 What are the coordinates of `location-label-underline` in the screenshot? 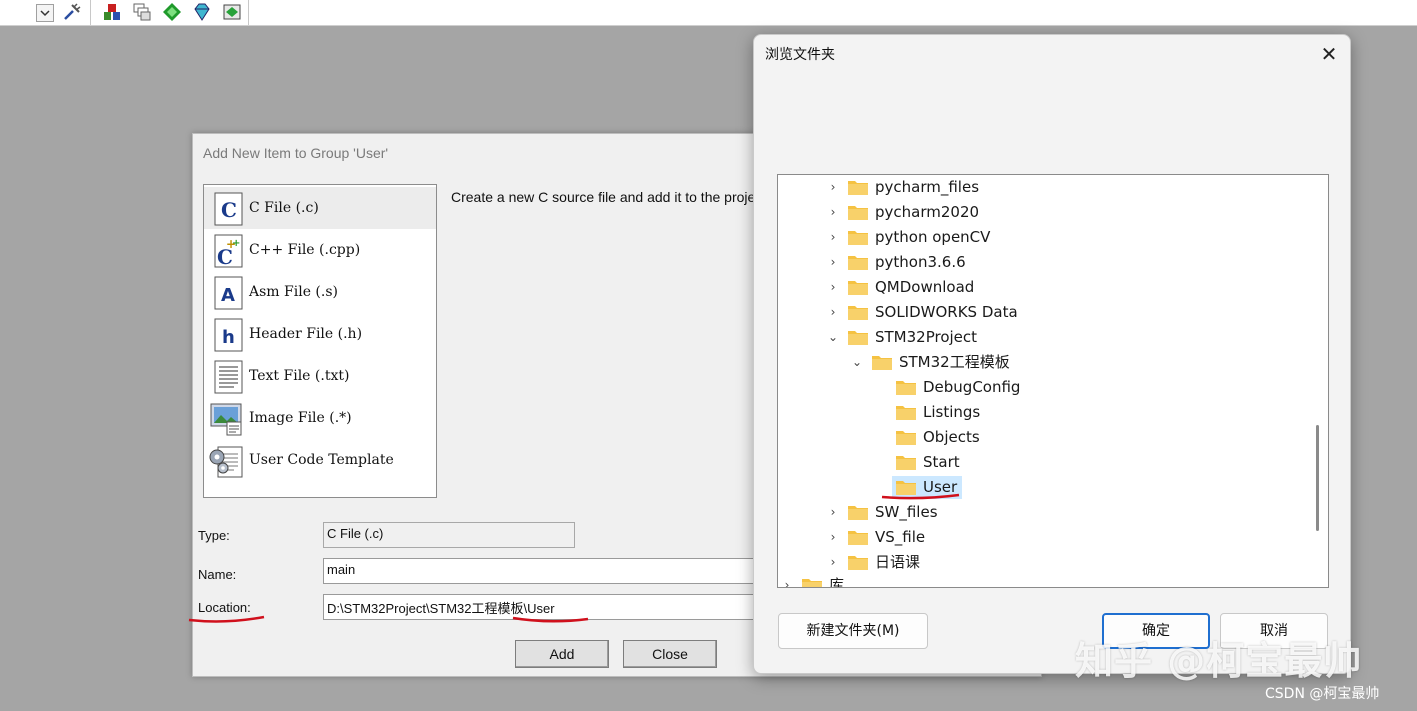 It's located at (226, 619).